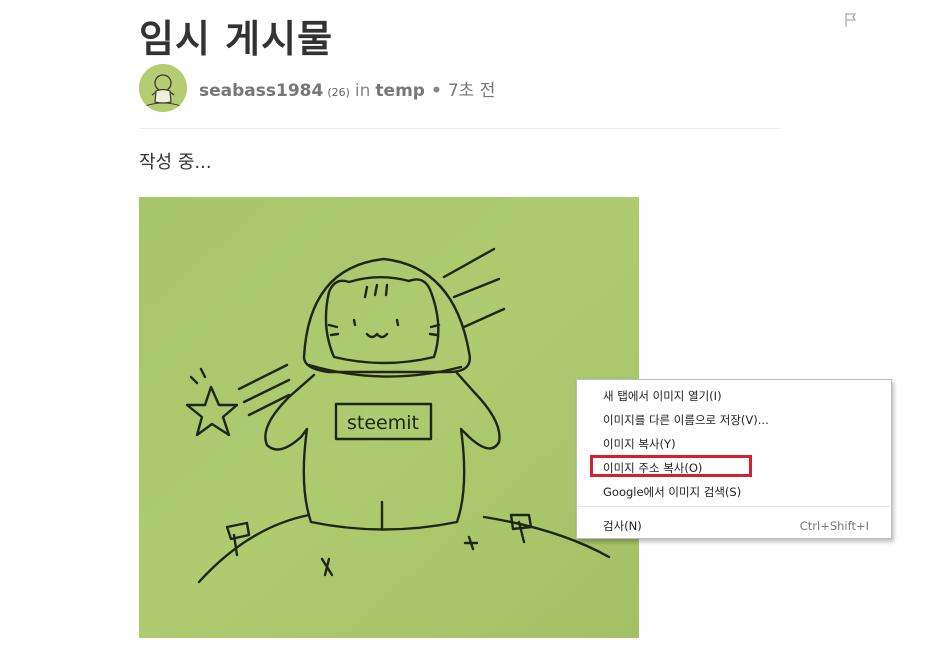  What do you see at coordinates (851, 20) in the screenshot?
I see `flag-icon` at bounding box center [851, 20].